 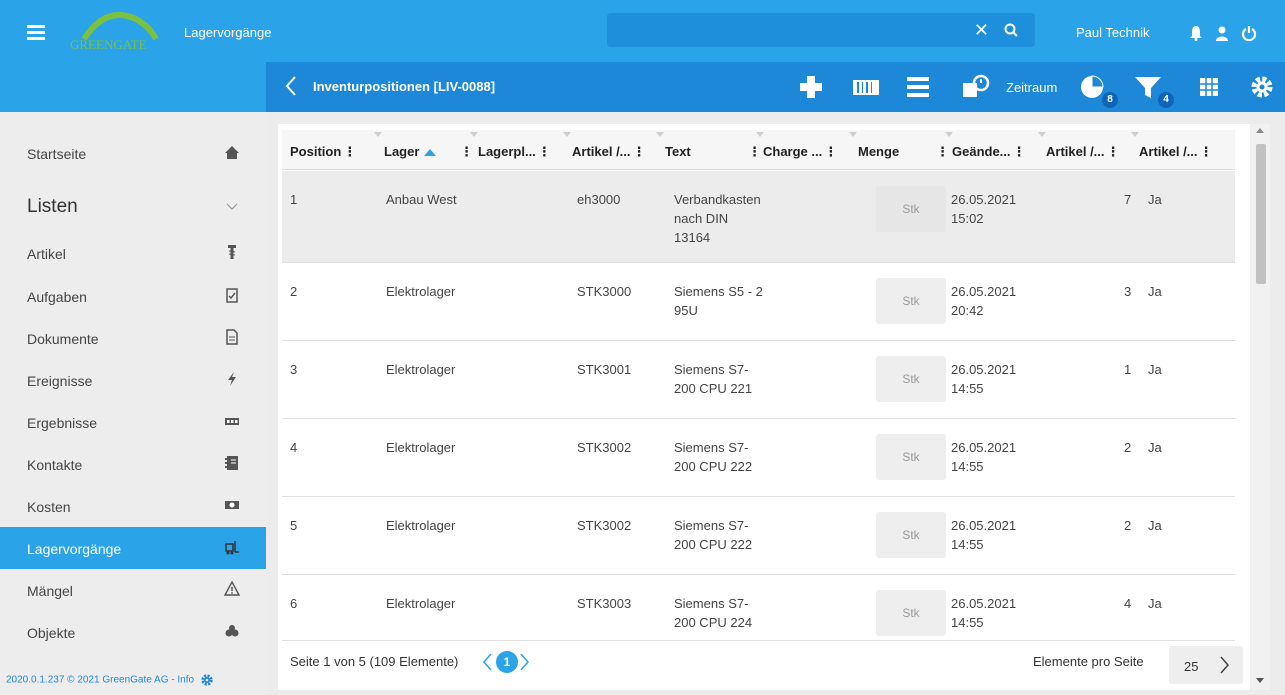 What do you see at coordinates (133, 464) in the screenshot?
I see `sidebar-item-kontakte: Kontakte` at bounding box center [133, 464].